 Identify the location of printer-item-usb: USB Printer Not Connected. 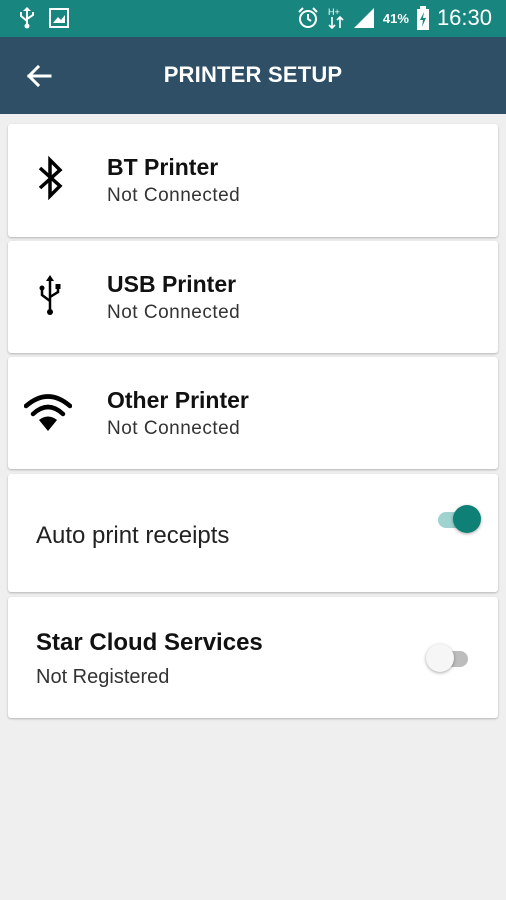
(253, 297).